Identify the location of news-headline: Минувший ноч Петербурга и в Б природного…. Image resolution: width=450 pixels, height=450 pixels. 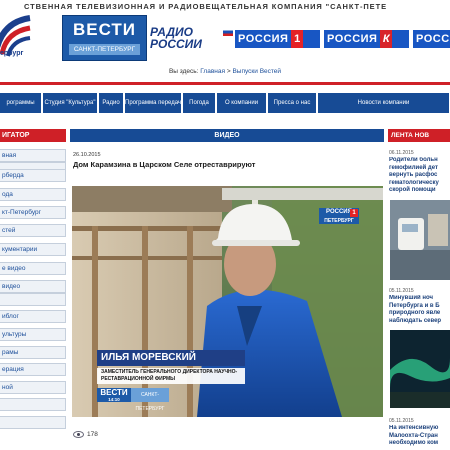
(419, 310).